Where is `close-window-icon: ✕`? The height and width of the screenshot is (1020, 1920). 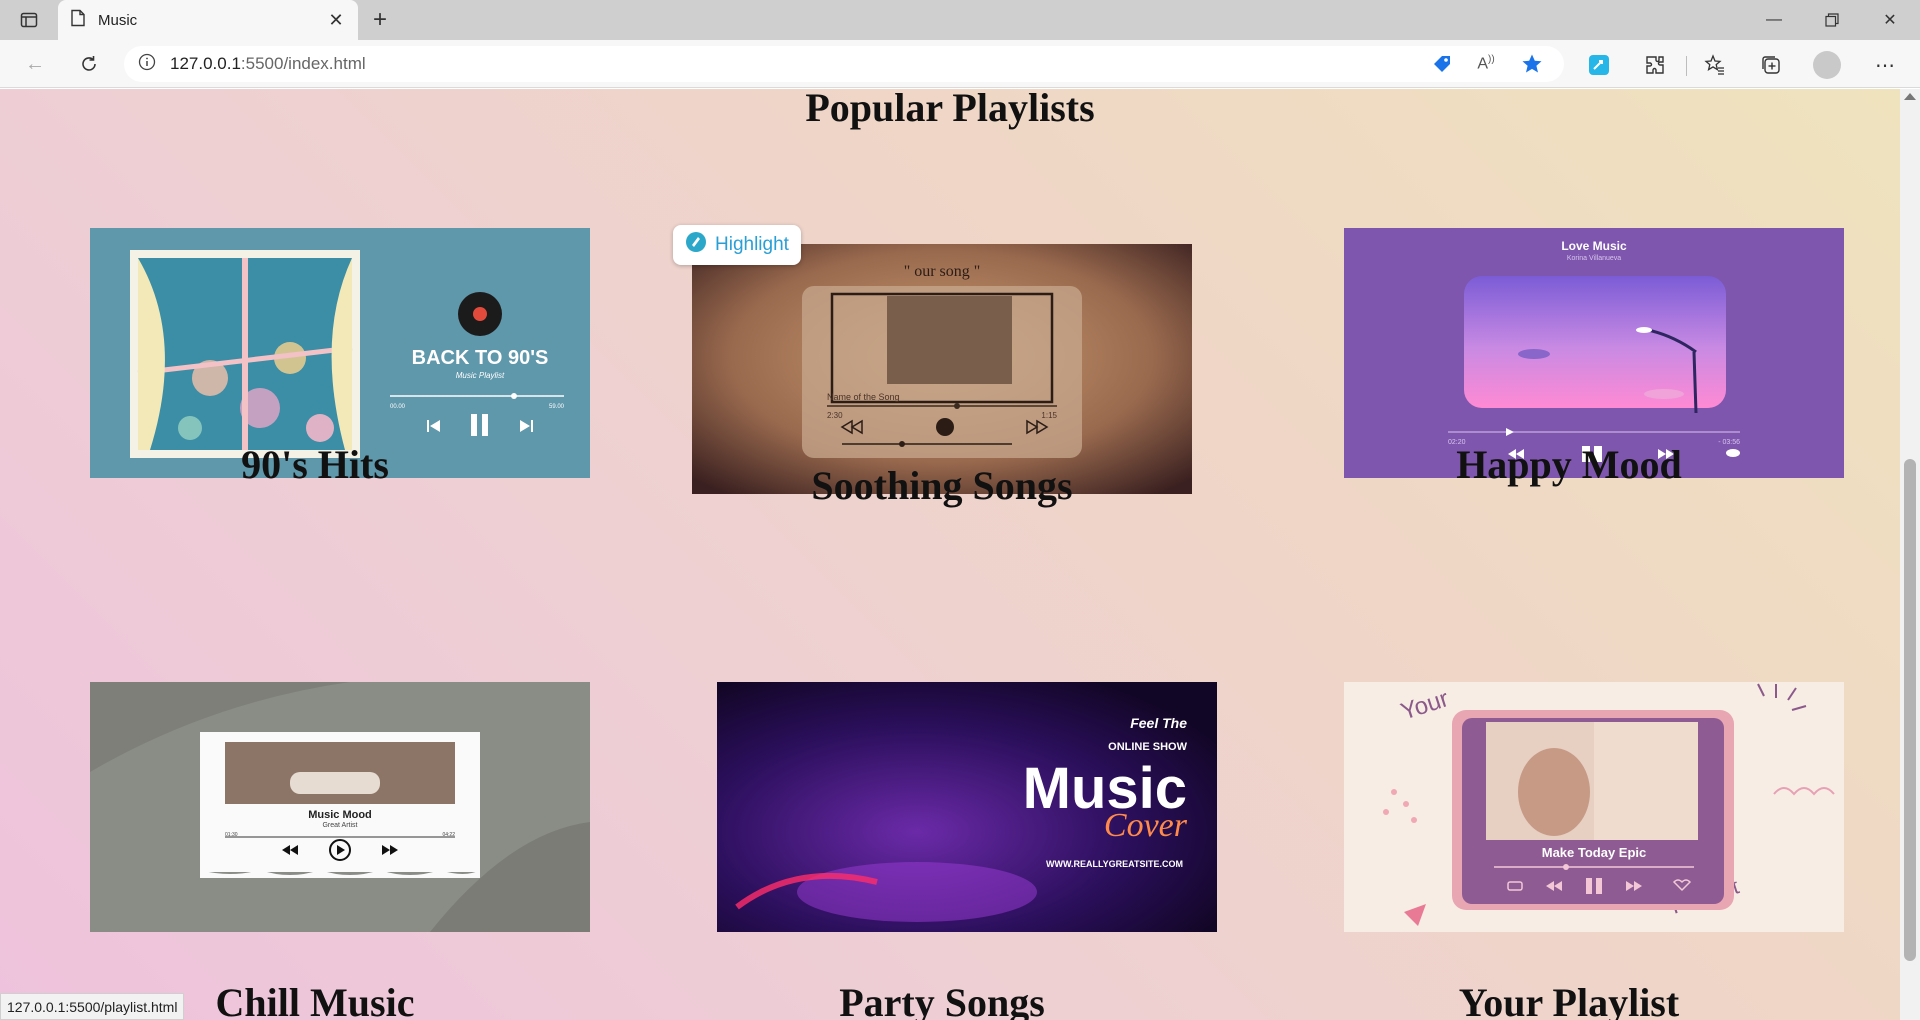 close-window-icon: ✕ is located at coordinates (1890, 20).